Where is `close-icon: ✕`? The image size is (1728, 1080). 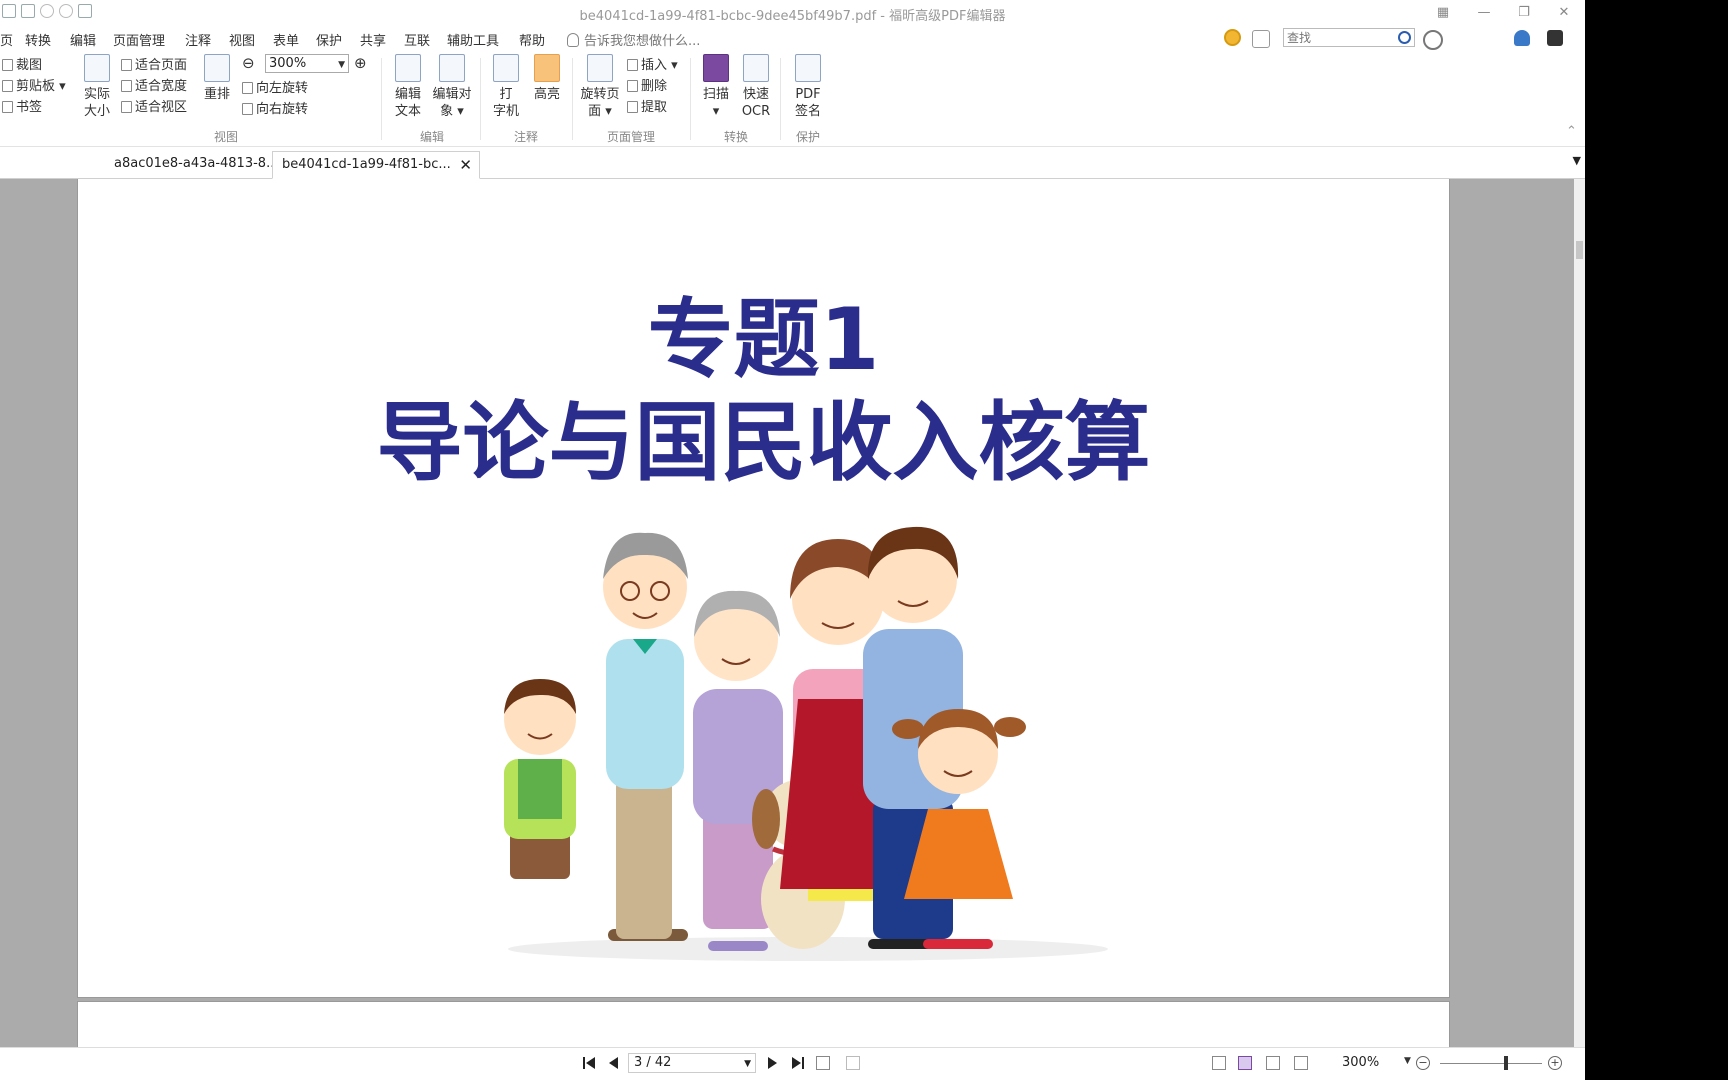 close-icon: ✕ is located at coordinates (1564, 13).